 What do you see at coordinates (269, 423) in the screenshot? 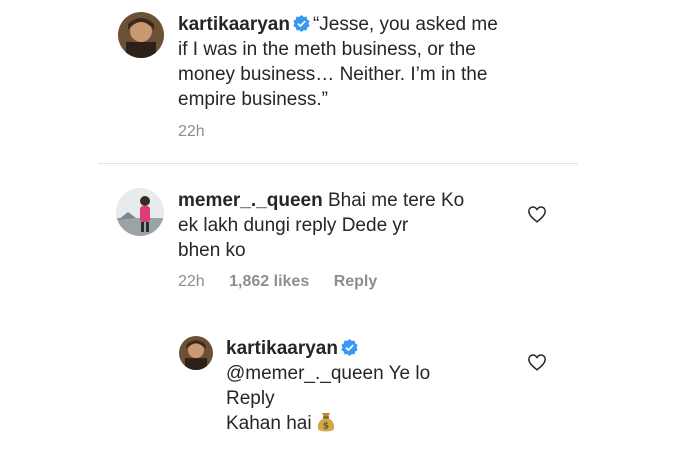
I see `reply-line-3: Kahan hai` at bounding box center [269, 423].